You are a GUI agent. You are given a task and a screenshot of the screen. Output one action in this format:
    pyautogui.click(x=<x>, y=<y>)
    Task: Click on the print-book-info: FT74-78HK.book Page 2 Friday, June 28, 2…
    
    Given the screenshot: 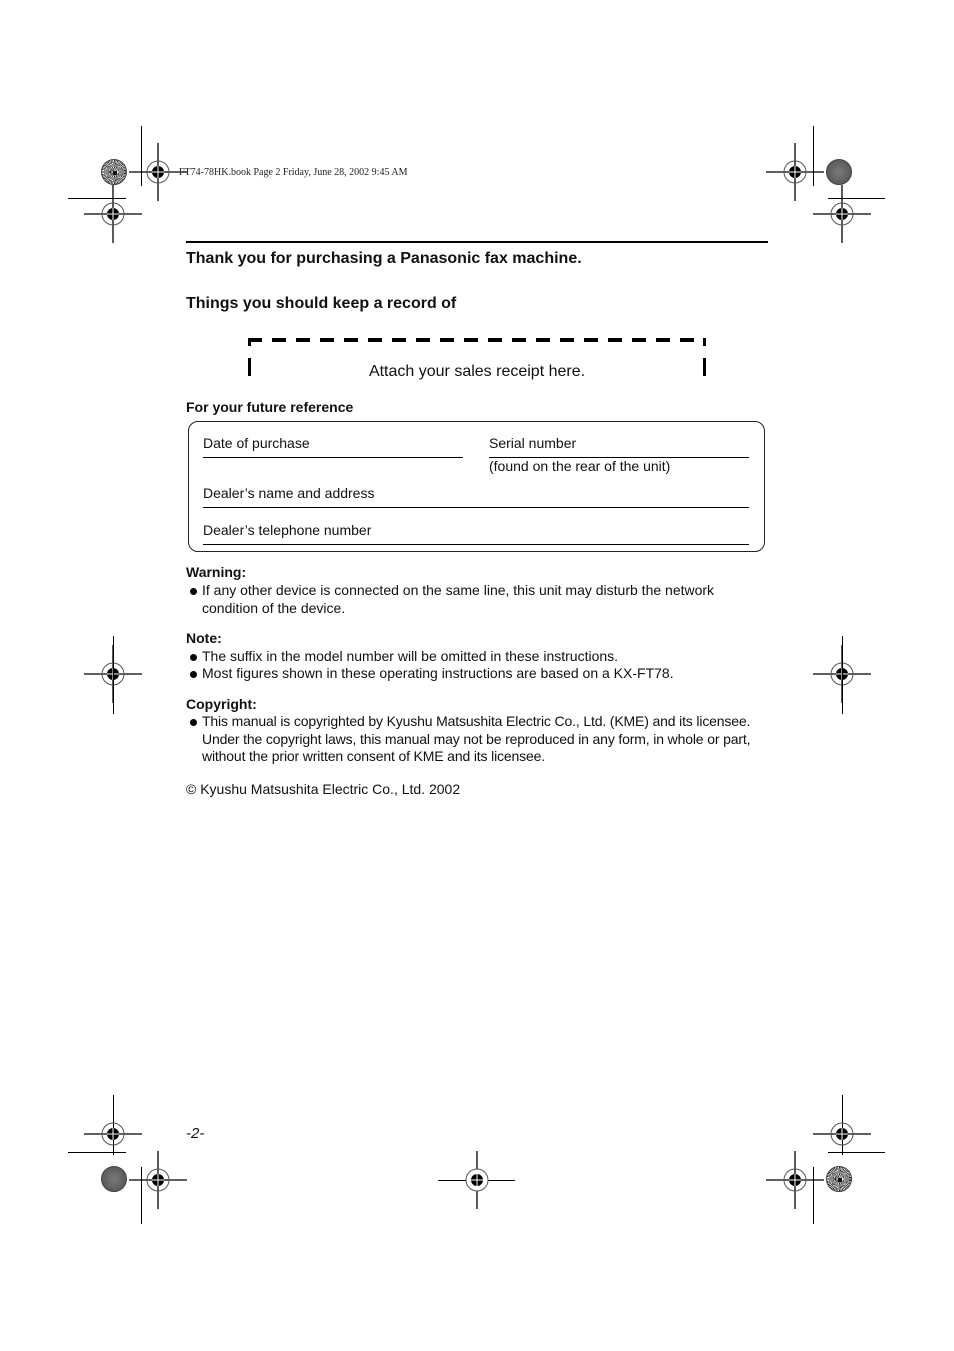 What is the action you would take?
    pyautogui.click(x=293, y=172)
    